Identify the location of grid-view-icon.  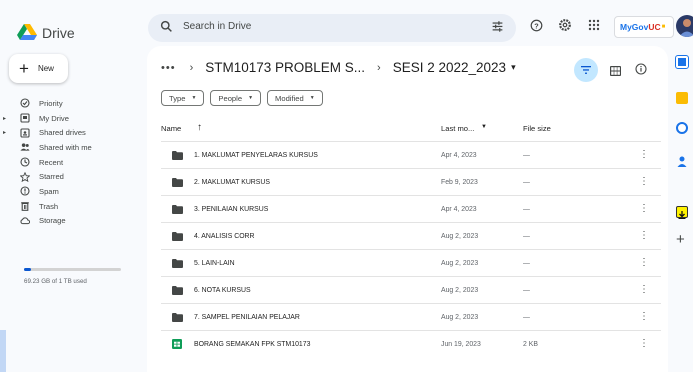
(615, 72).